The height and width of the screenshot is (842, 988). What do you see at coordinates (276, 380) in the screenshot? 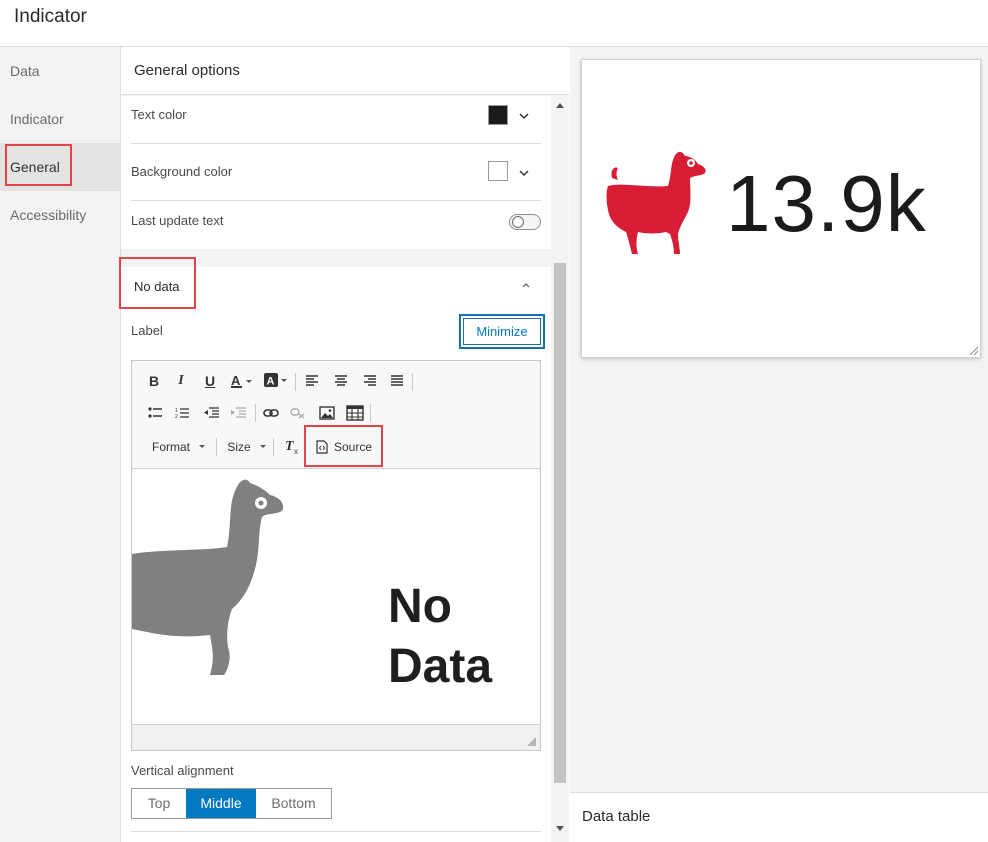
I see `background-color-icon: A` at bounding box center [276, 380].